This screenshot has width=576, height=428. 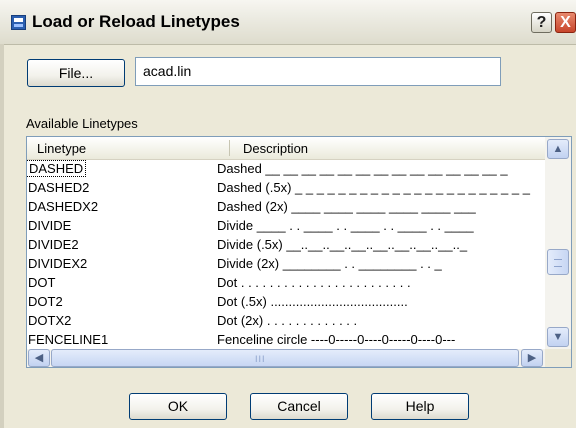 I want to click on column-header-linetype: Linetype, so click(x=61, y=148).